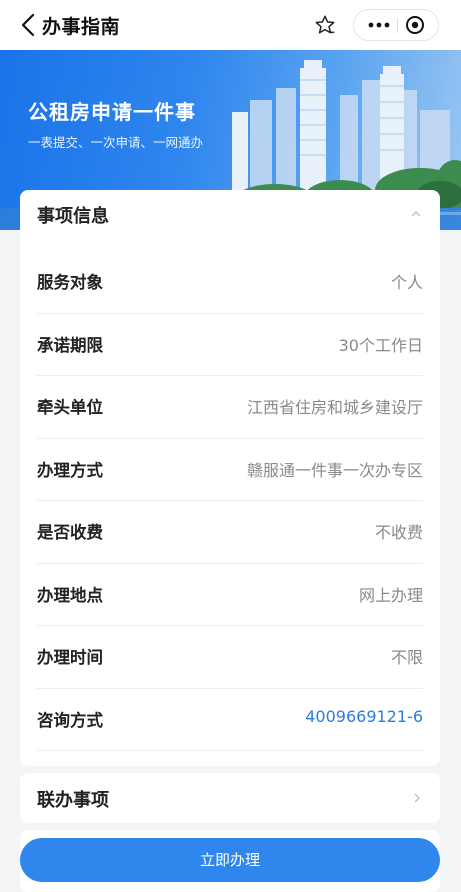  What do you see at coordinates (230, 798) in the screenshot?
I see `joint-items-row: 联办事项` at bounding box center [230, 798].